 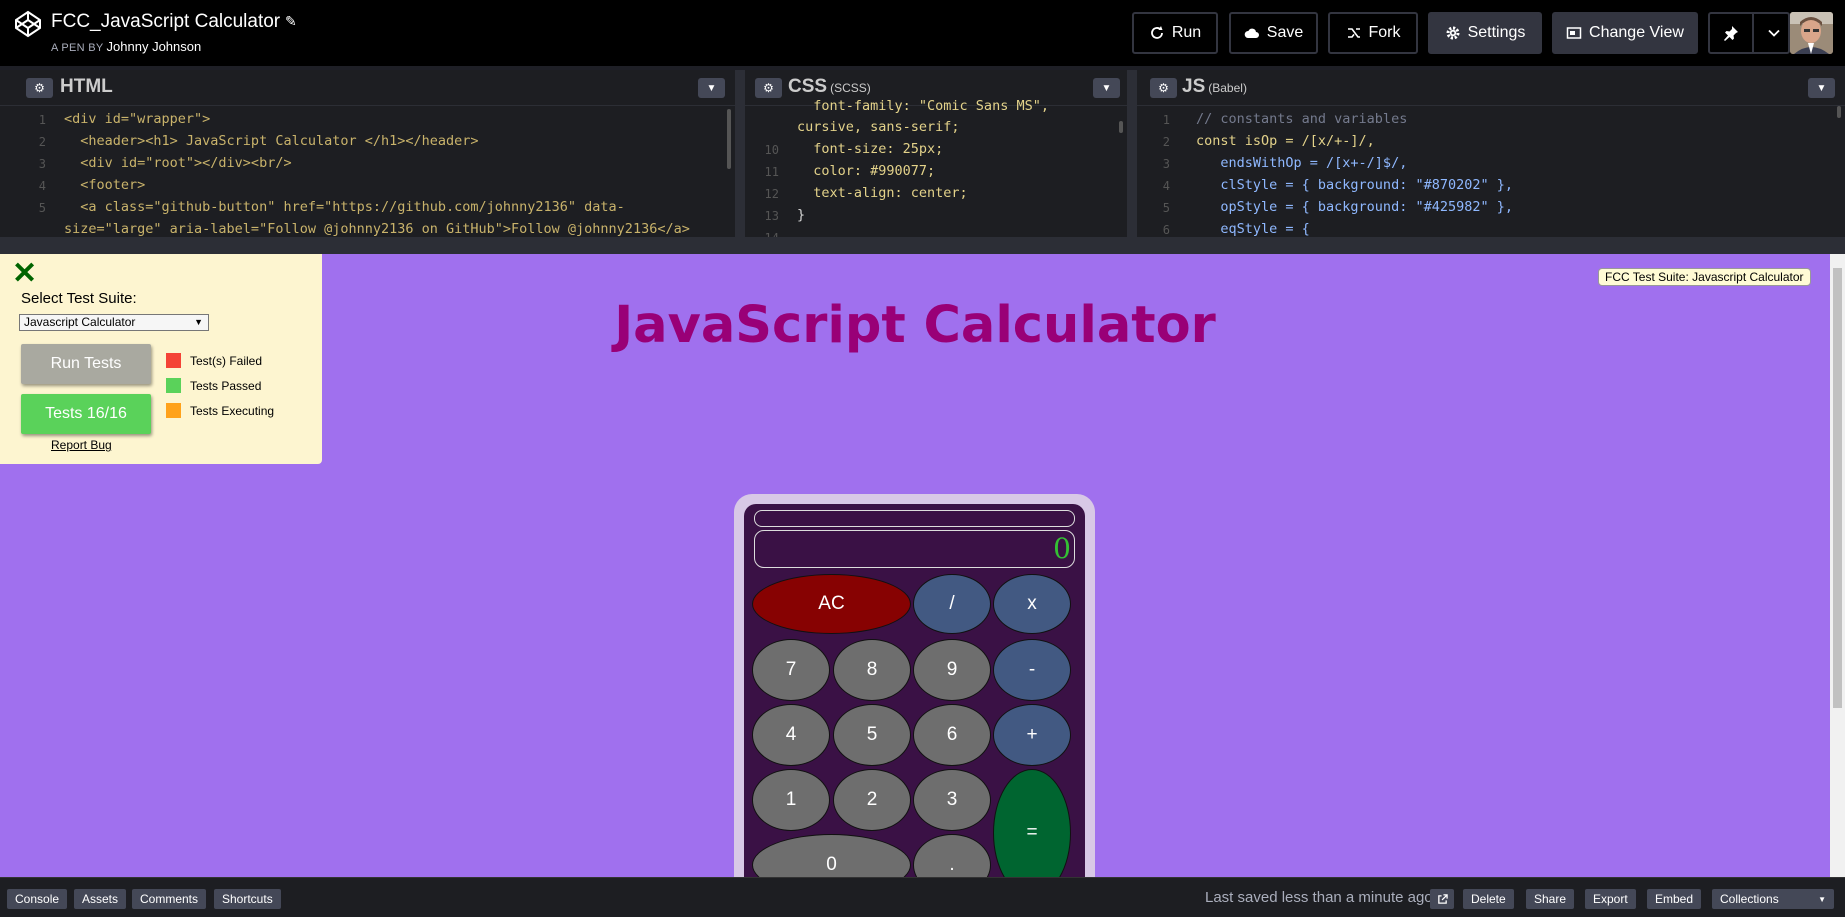 I want to click on pen-title: FCC_JavaScript Calculator, so click(x=165, y=22).